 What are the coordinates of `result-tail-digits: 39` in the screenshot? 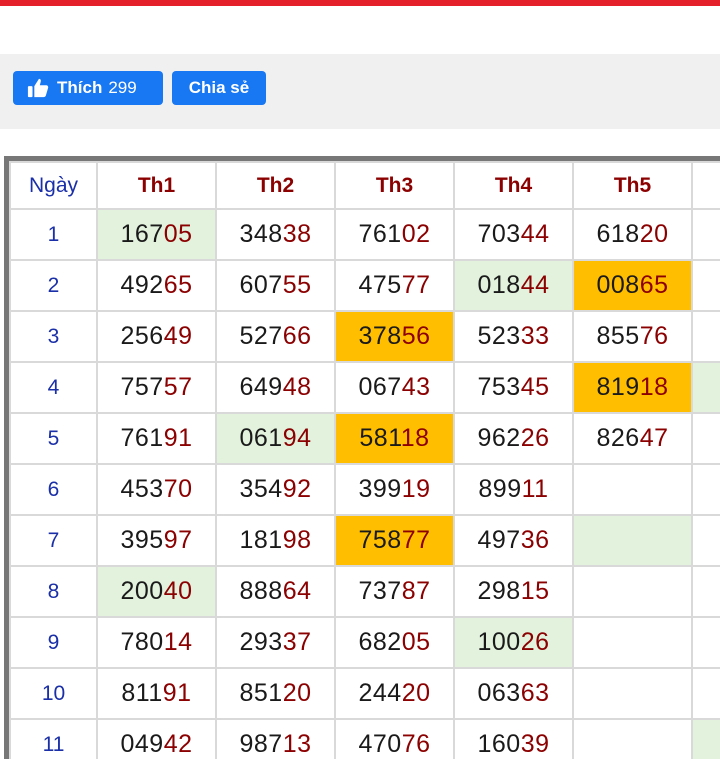 It's located at (535, 744).